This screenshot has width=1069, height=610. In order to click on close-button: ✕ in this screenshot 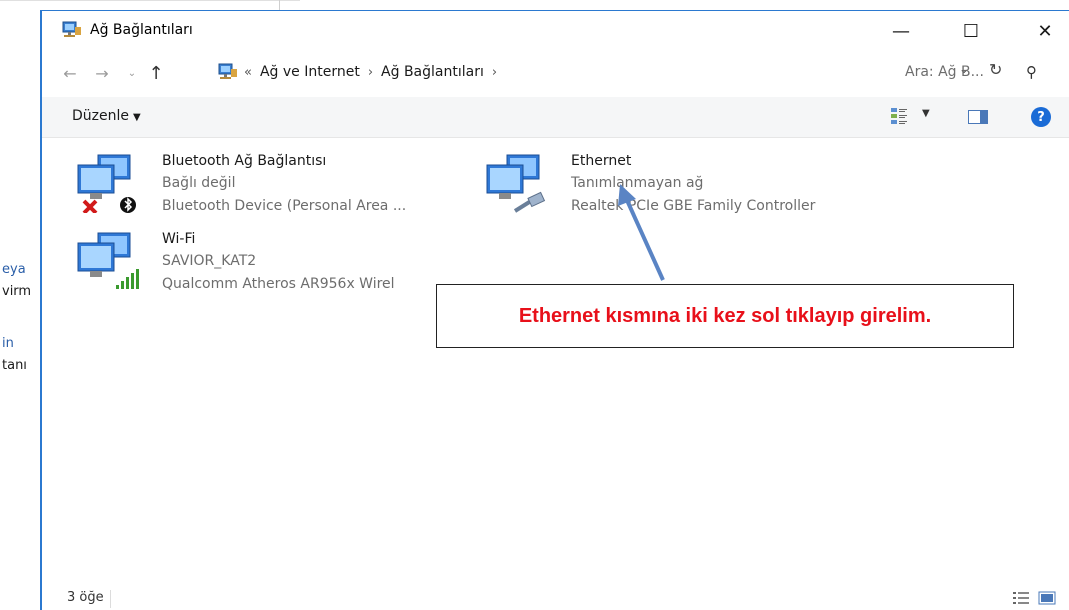, I will do `click(1045, 31)`.